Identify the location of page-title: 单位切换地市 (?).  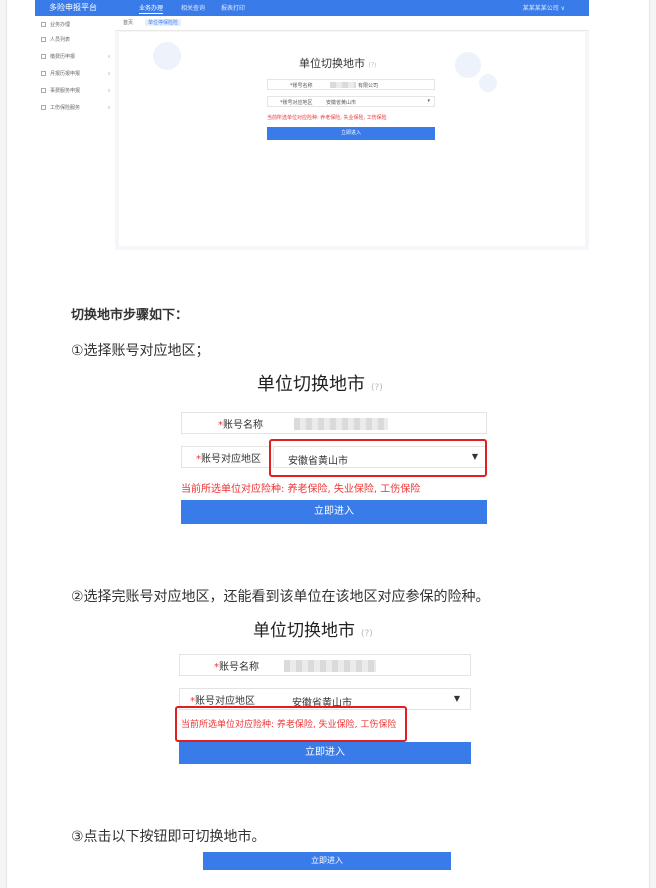
(338, 63).